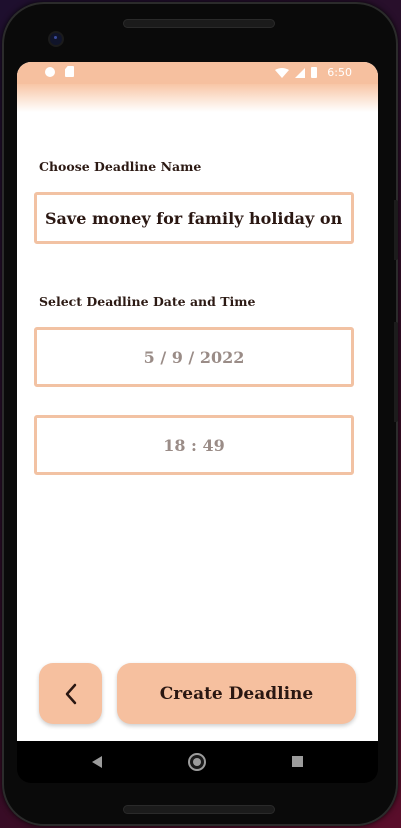 The width and height of the screenshot is (401, 828). I want to click on signal-icon, so click(300, 72).